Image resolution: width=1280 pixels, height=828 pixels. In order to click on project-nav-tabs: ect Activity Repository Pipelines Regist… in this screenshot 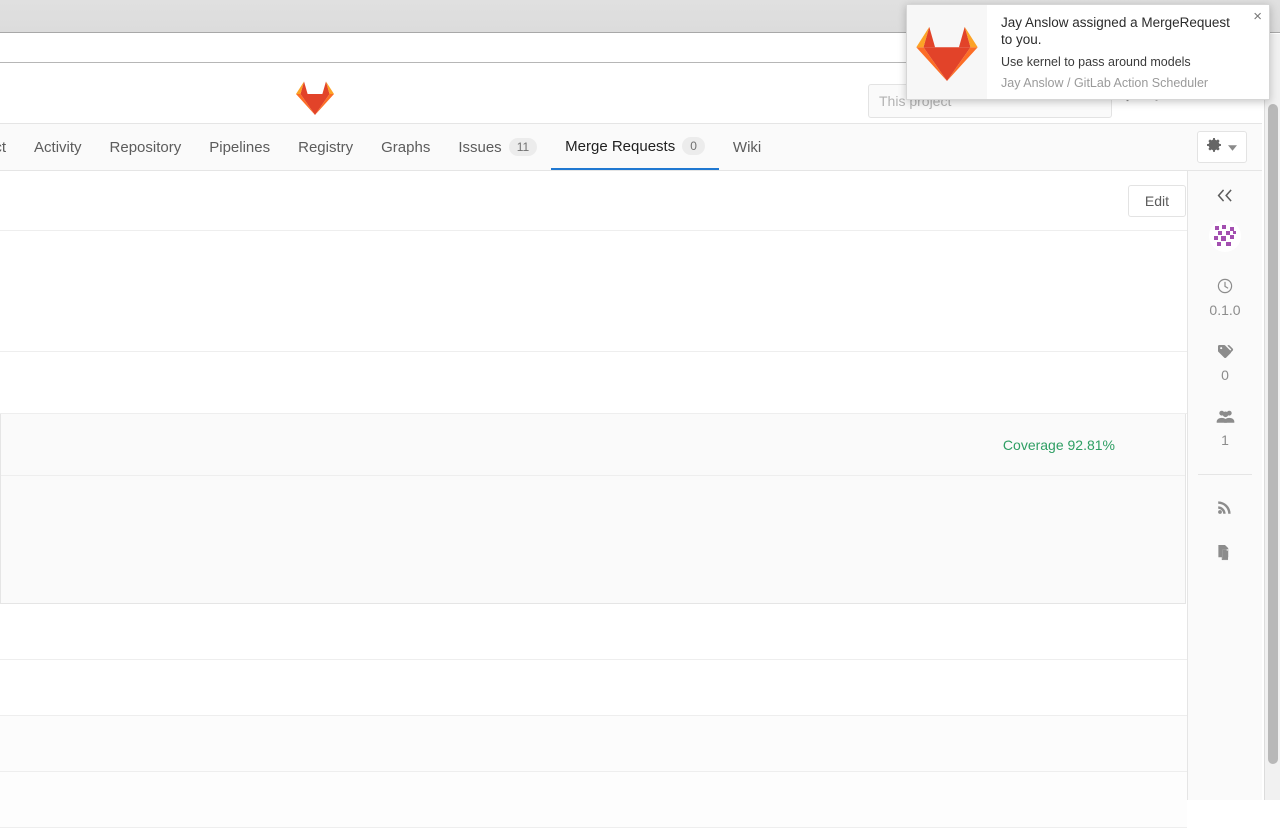, I will do `click(631, 147)`.